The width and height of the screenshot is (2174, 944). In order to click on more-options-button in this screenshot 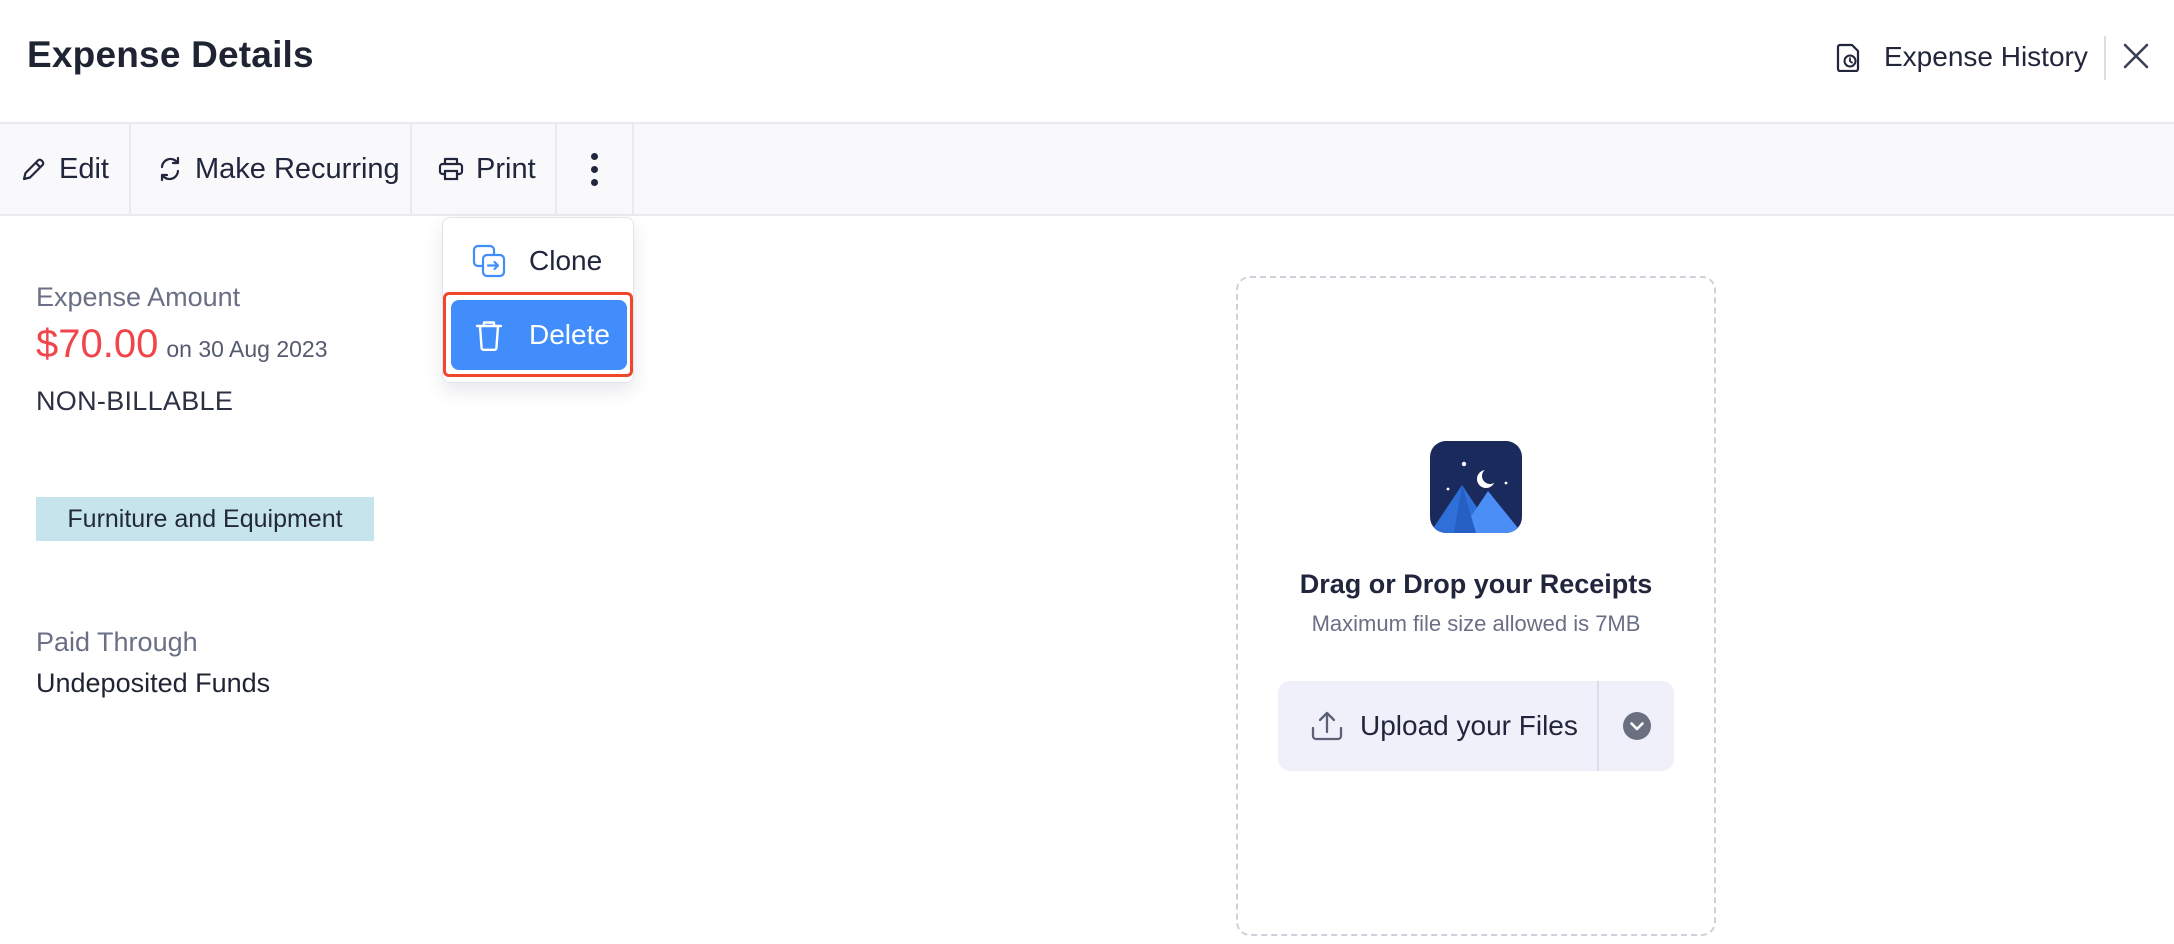, I will do `click(595, 169)`.